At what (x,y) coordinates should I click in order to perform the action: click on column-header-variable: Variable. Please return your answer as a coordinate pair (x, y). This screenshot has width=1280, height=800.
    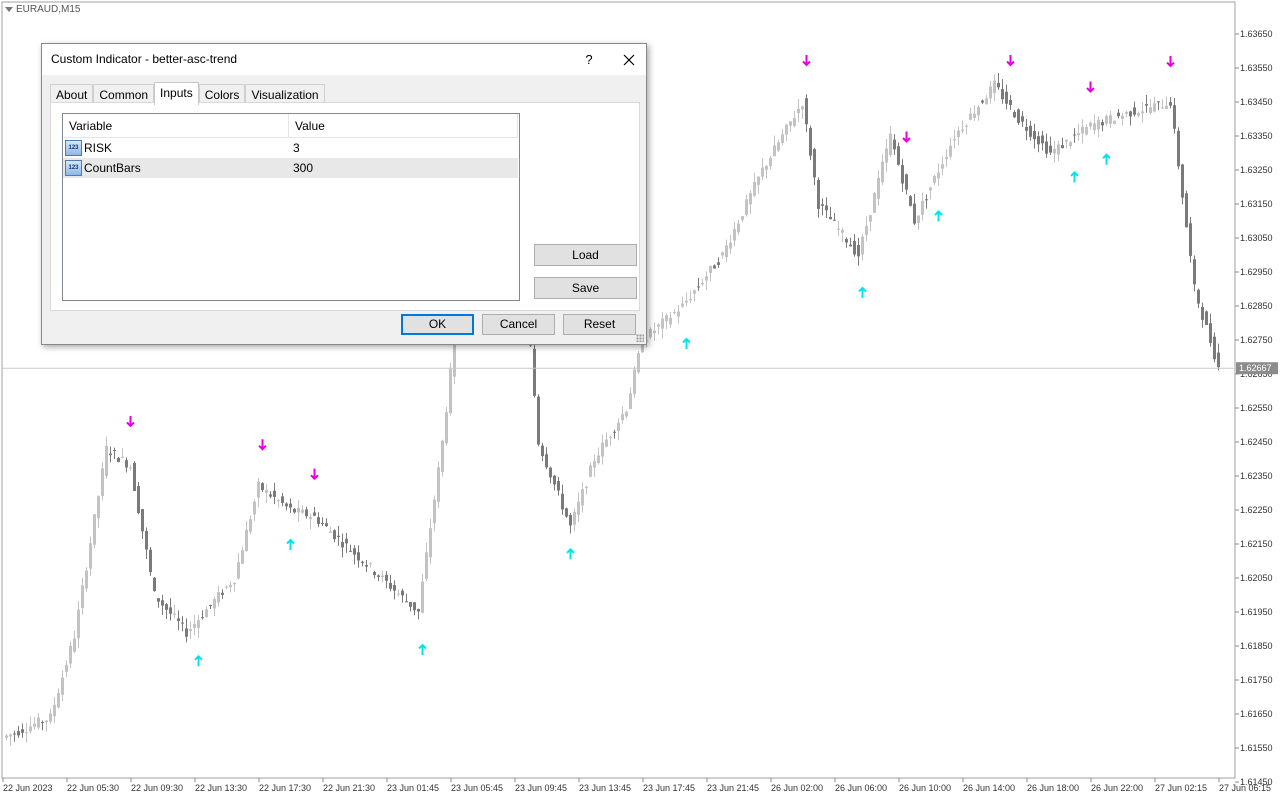
    Looking at the image, I should click on (90, 126).